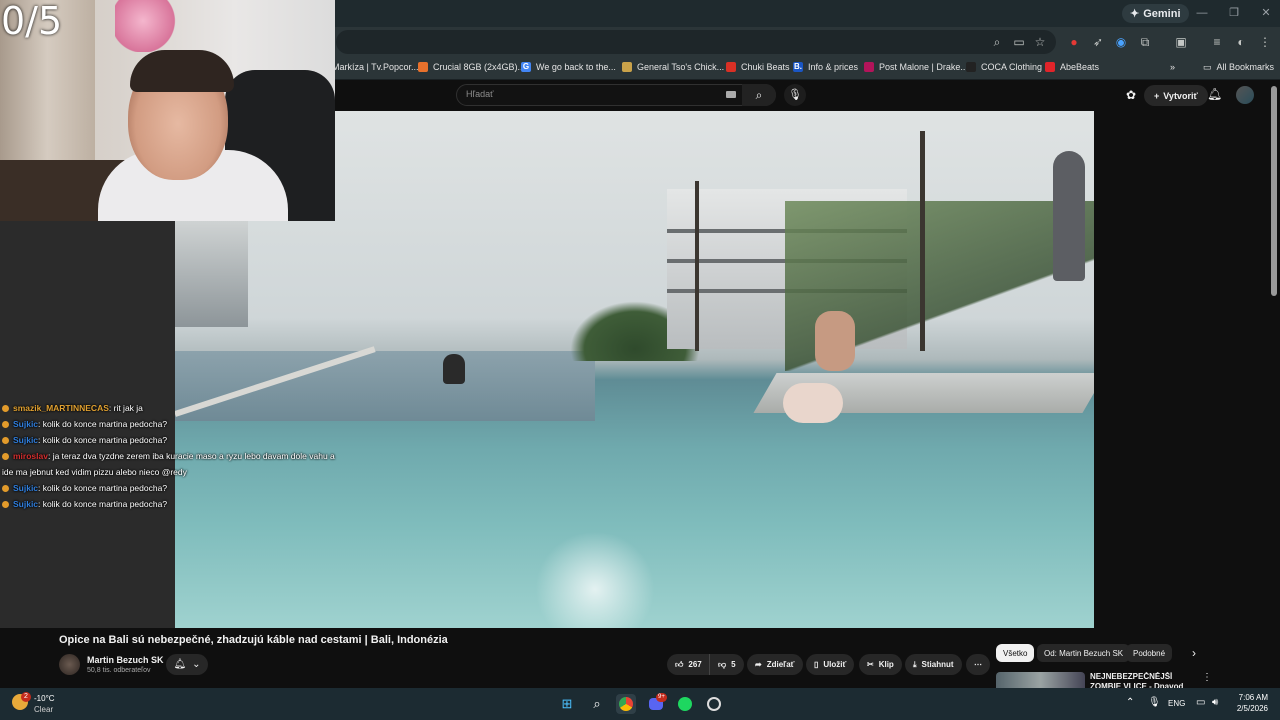  I want to click on search-button: ⌕, so click(759, 95).